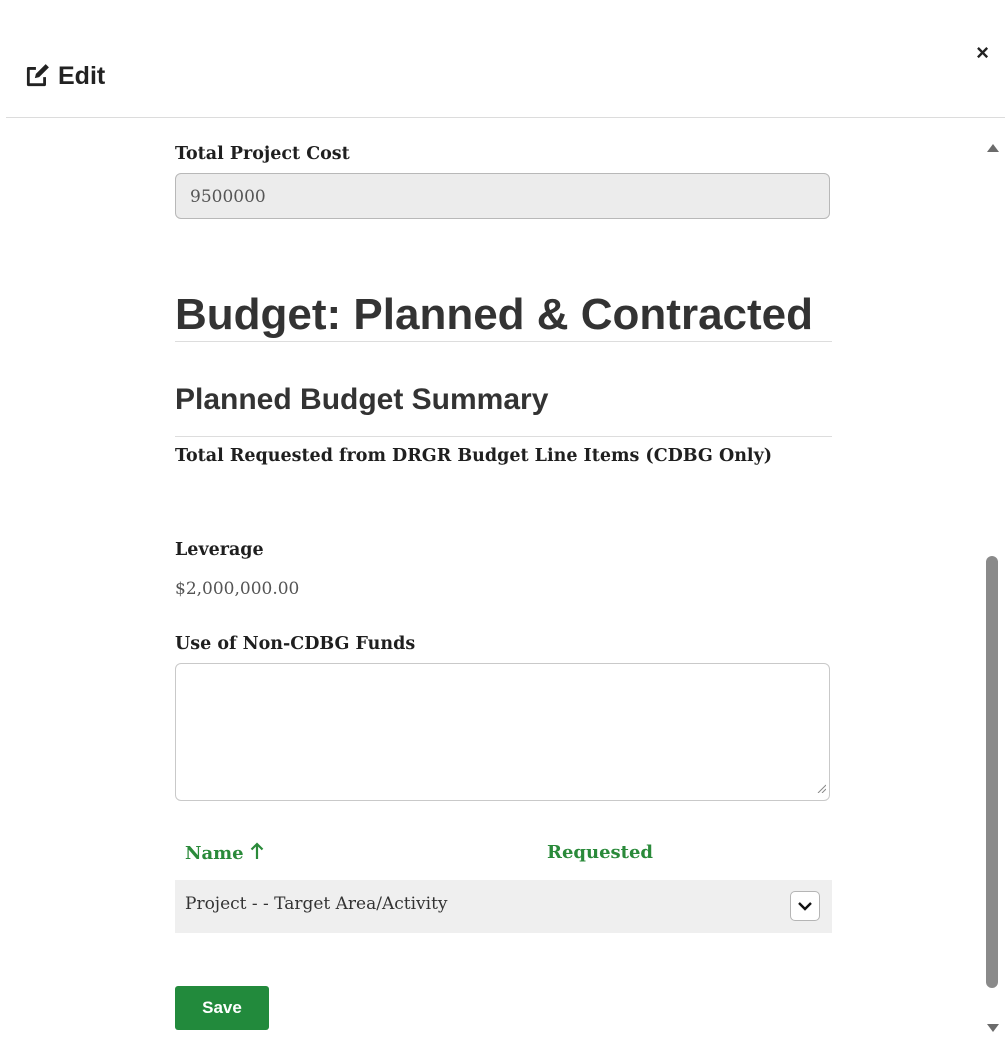  Describe the element at coordinates (502, 732) in the screenshot. I see `non-cdbg-funds-textarea` at that location.